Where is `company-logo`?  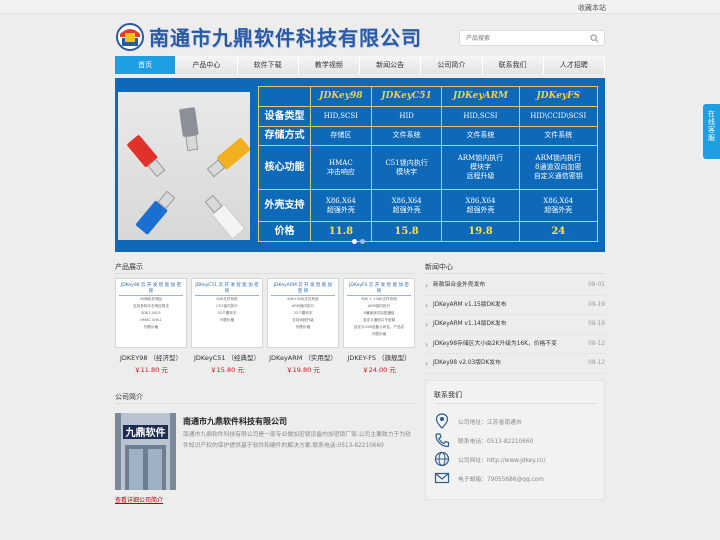 company-logo is located at coordinates (130, 37).